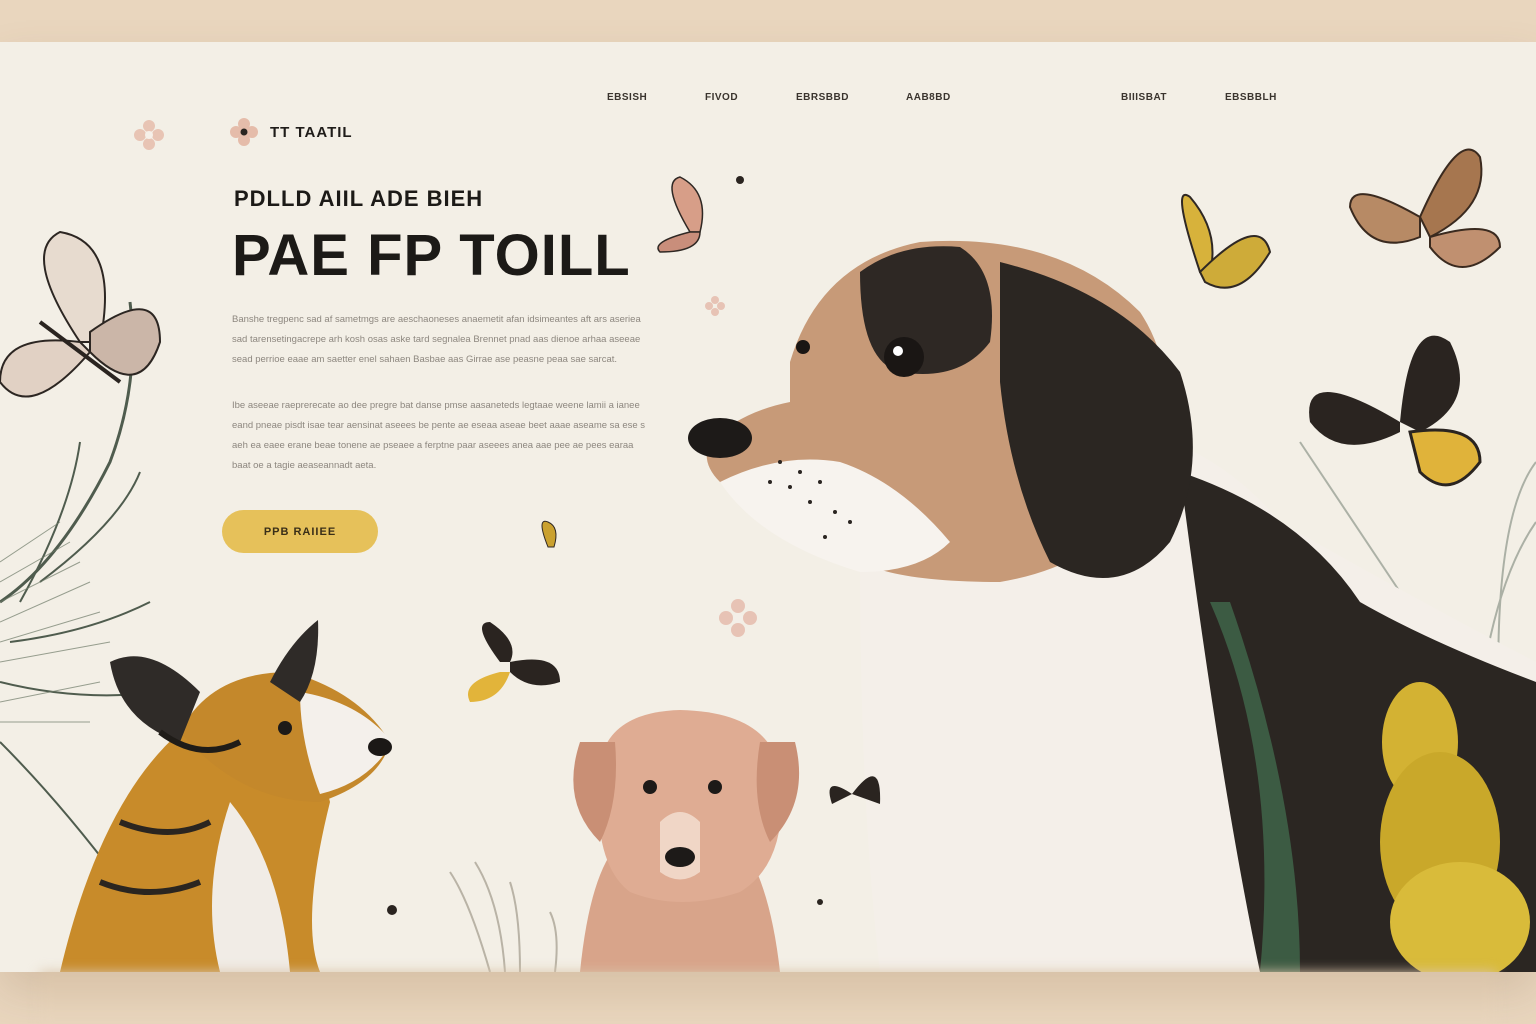 This screenshot has height=1024, width=1536. I want to click on hero-headline: PAE FP TOILL, so click(431, 255).